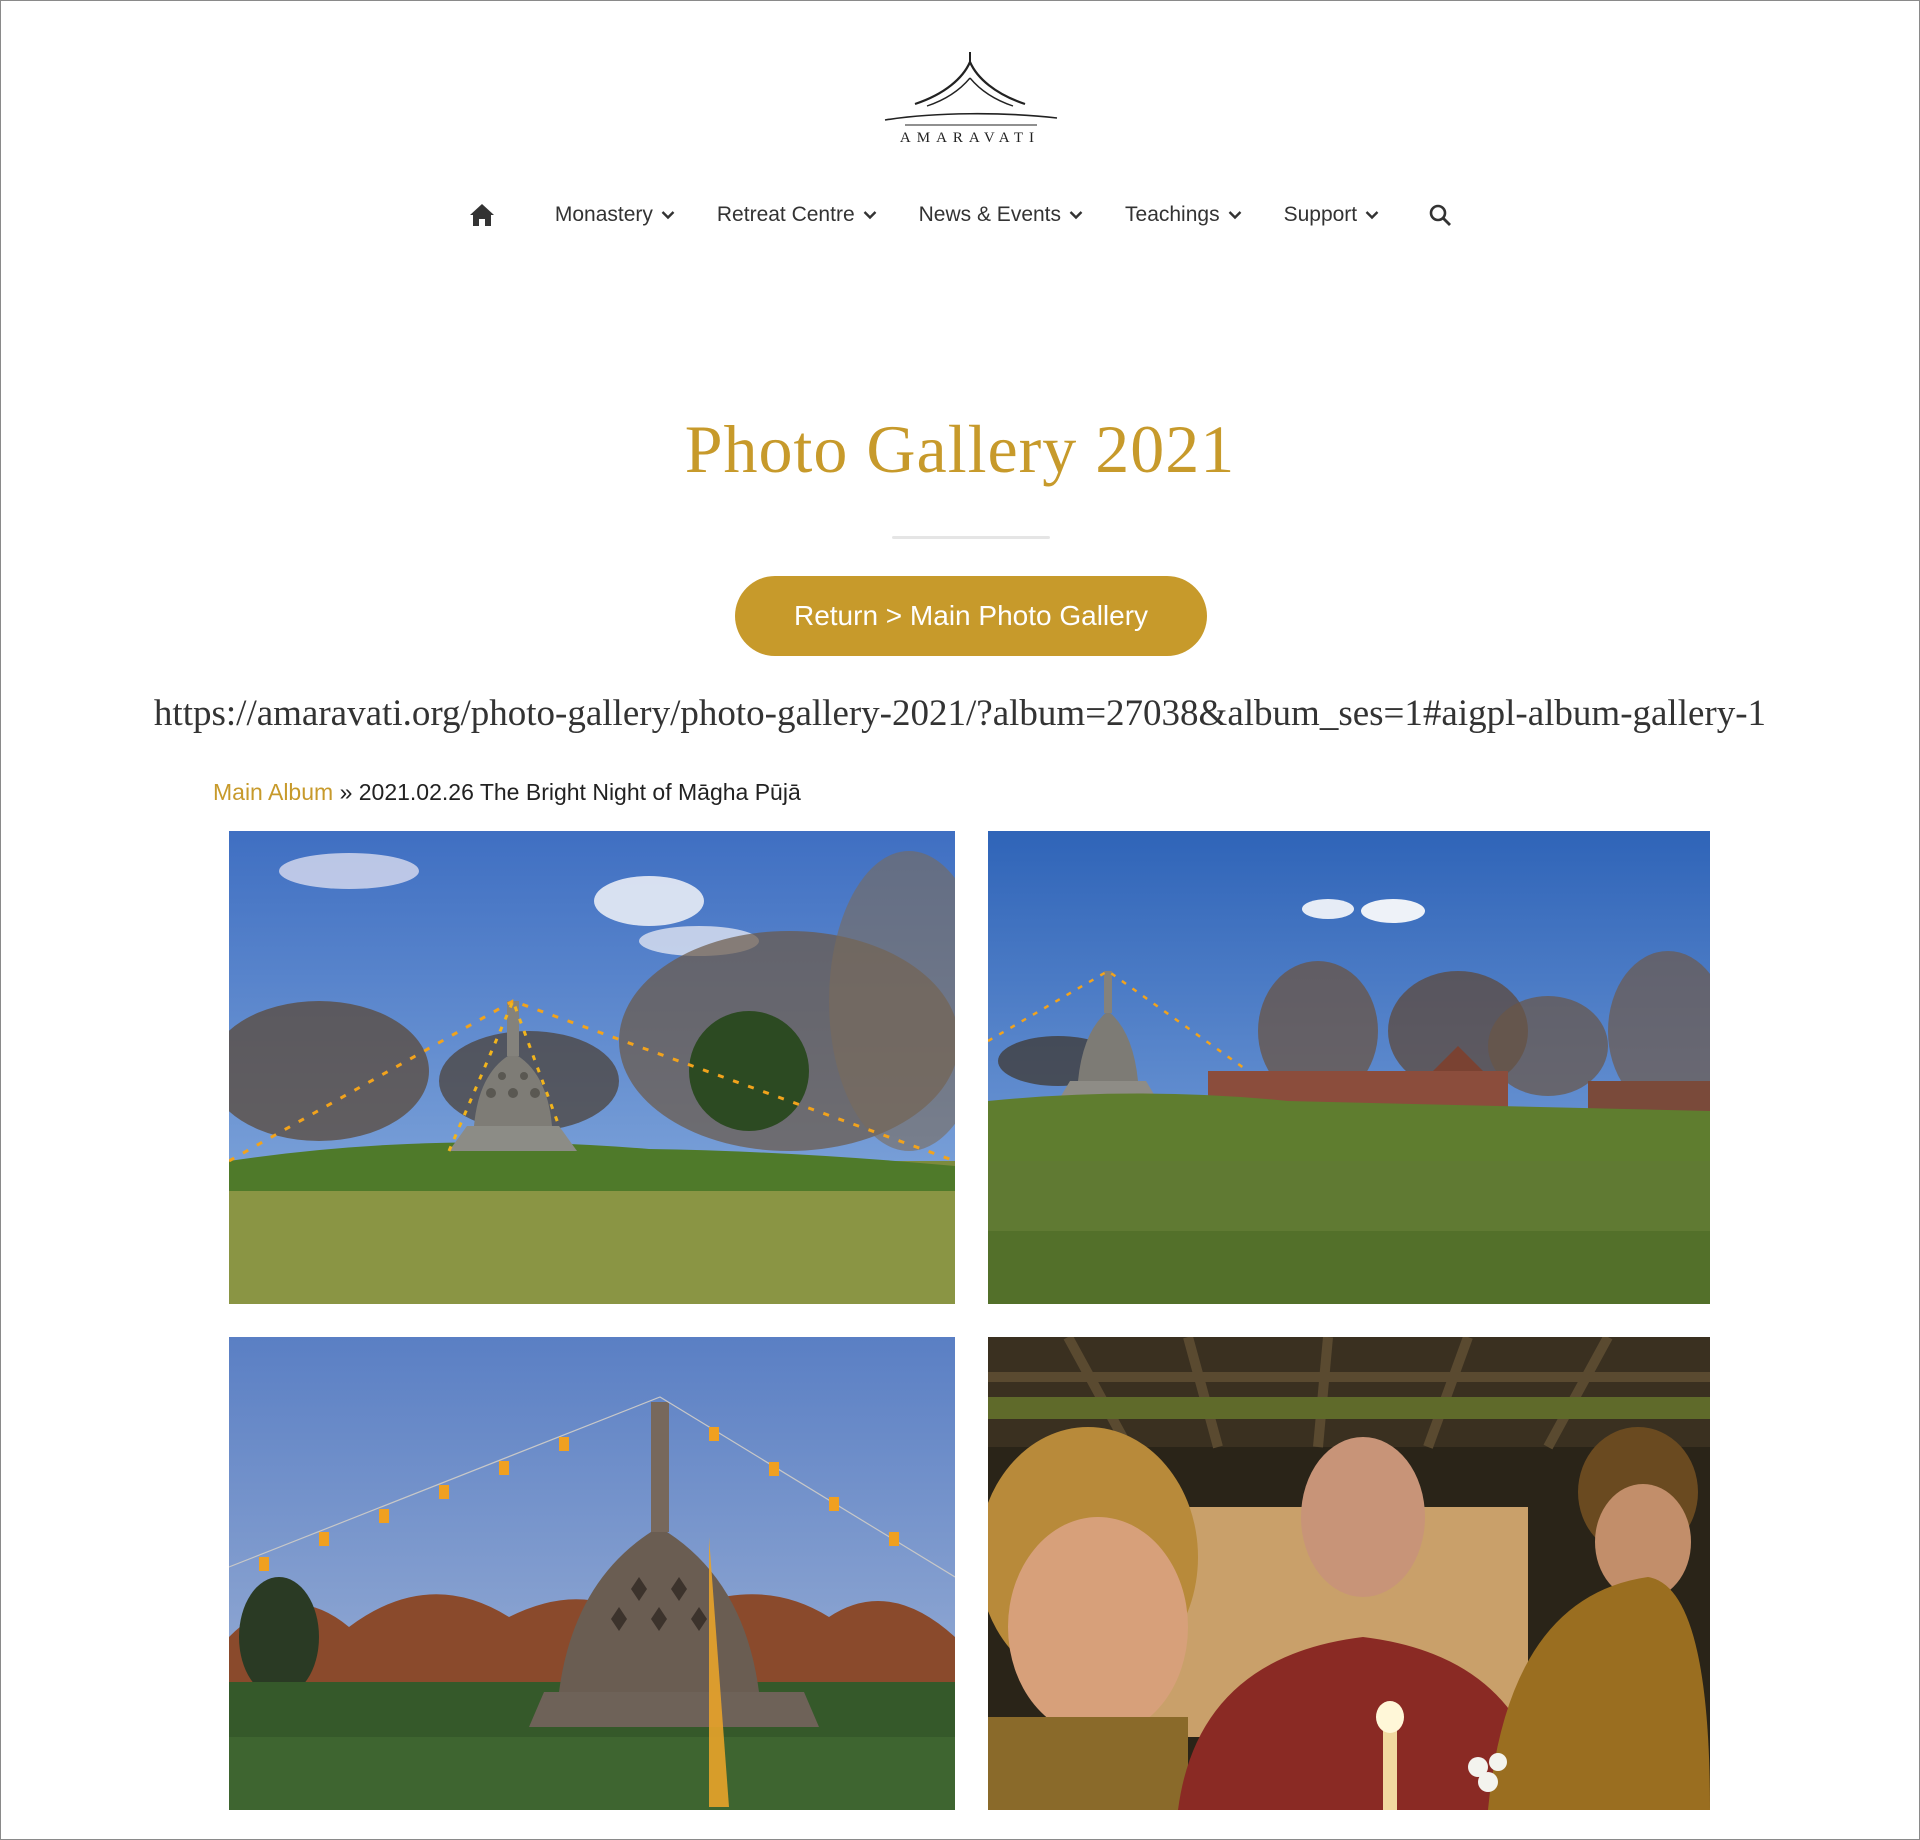 The width and height of the screenshot is (1920, 1840). I want to click on return-main-gallery-button: Return > Main Photo Gallery, so click(971, 616).